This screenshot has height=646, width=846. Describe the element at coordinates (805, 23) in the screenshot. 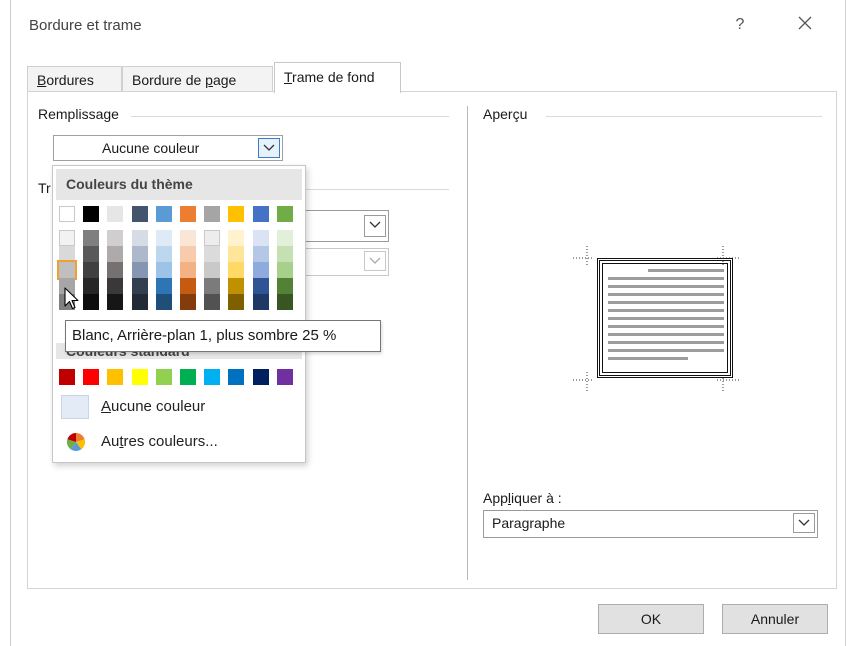

I see `close-button` at that location.